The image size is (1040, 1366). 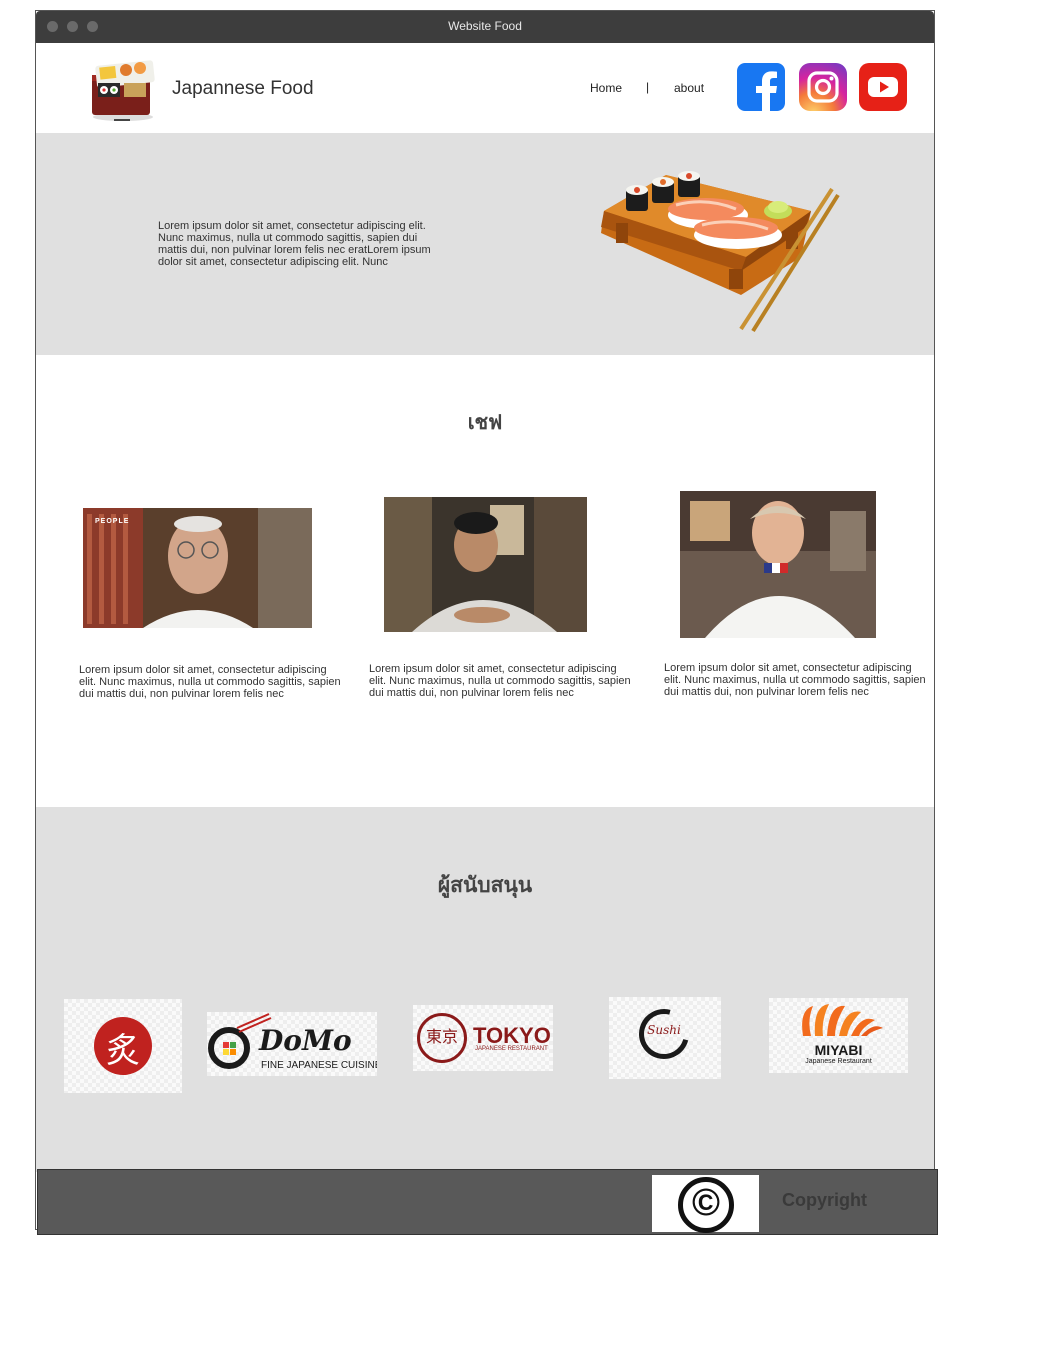 I want to click on window-titlebar: Website Food, so click(x=485, y=27).